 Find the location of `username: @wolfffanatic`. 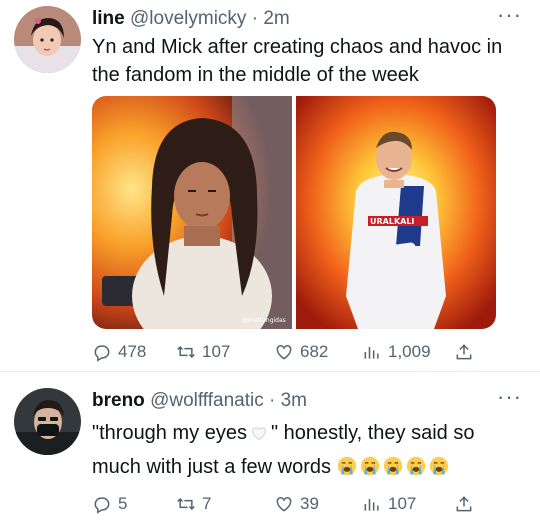

username: @wolfffanatic is located at coordinates (207, 400).